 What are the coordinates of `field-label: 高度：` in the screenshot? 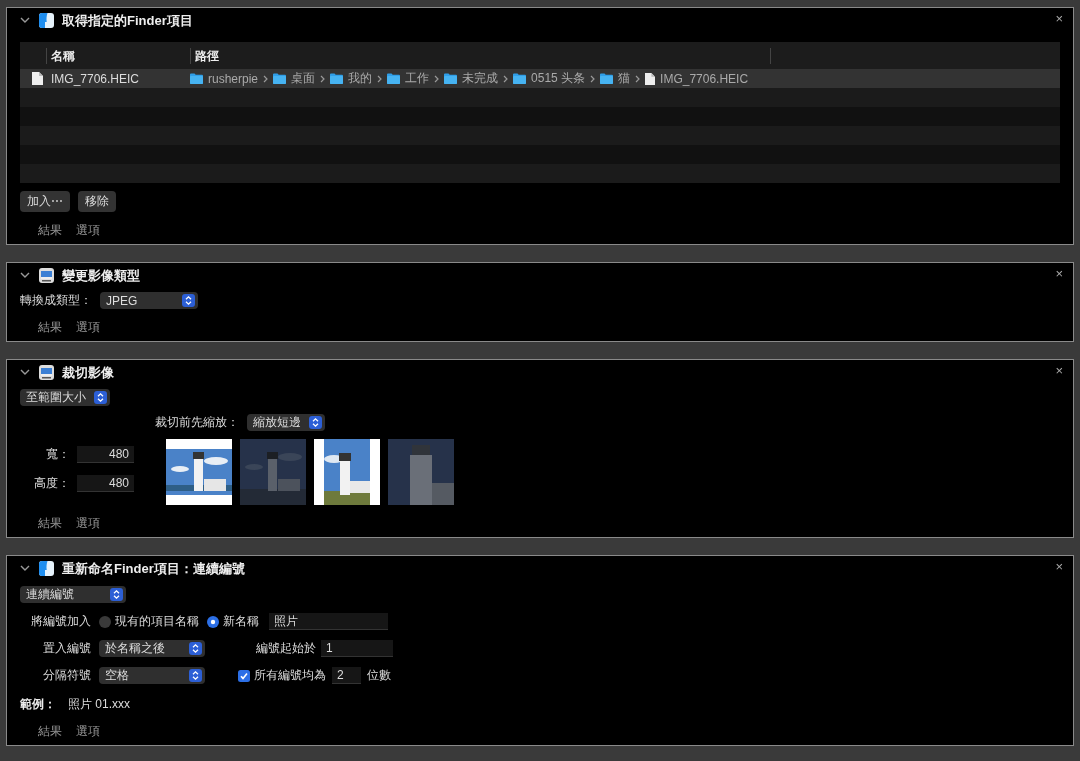 It's located at (51, 483).